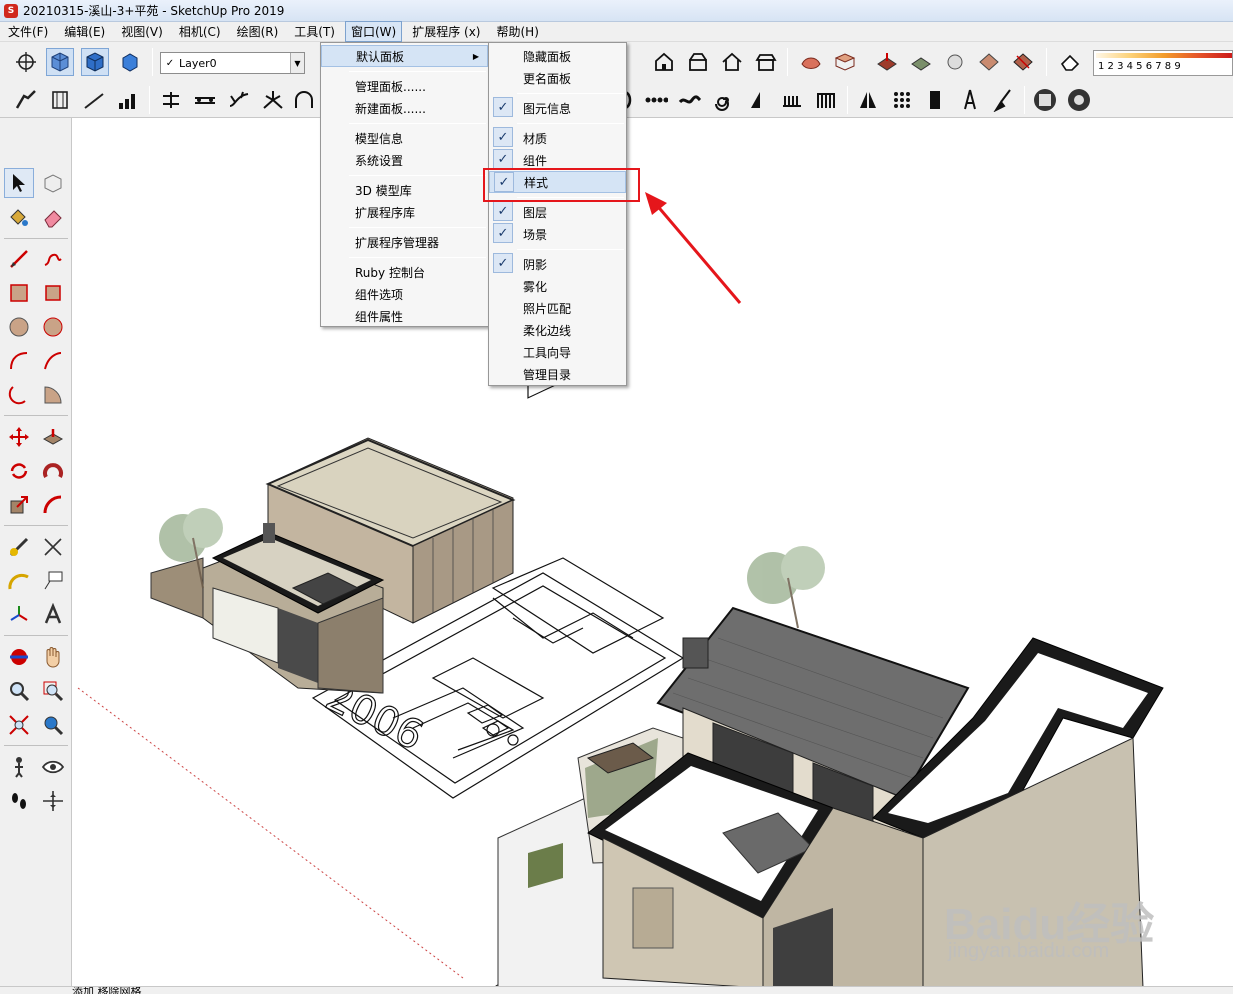 Image resolution: width=1233 pixels, height=994 pixels. What do you see at coordinates (1023, 62) in the screenshot?
I see `flip-edge-icon` at bounding box center [1023, 62].